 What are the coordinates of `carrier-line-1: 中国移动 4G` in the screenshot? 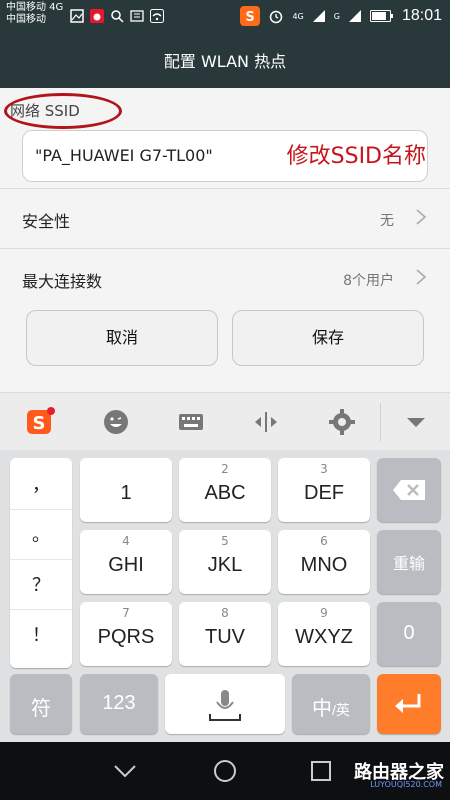 It's located at (35, 7).